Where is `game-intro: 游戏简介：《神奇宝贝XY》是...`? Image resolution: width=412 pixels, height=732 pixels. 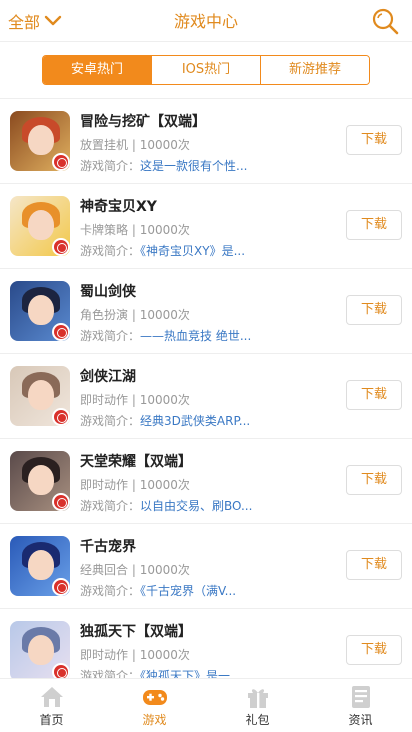
game-intro: 游戏简介：《神奇宝贝XY》是... is located at coordinates (170, 250).